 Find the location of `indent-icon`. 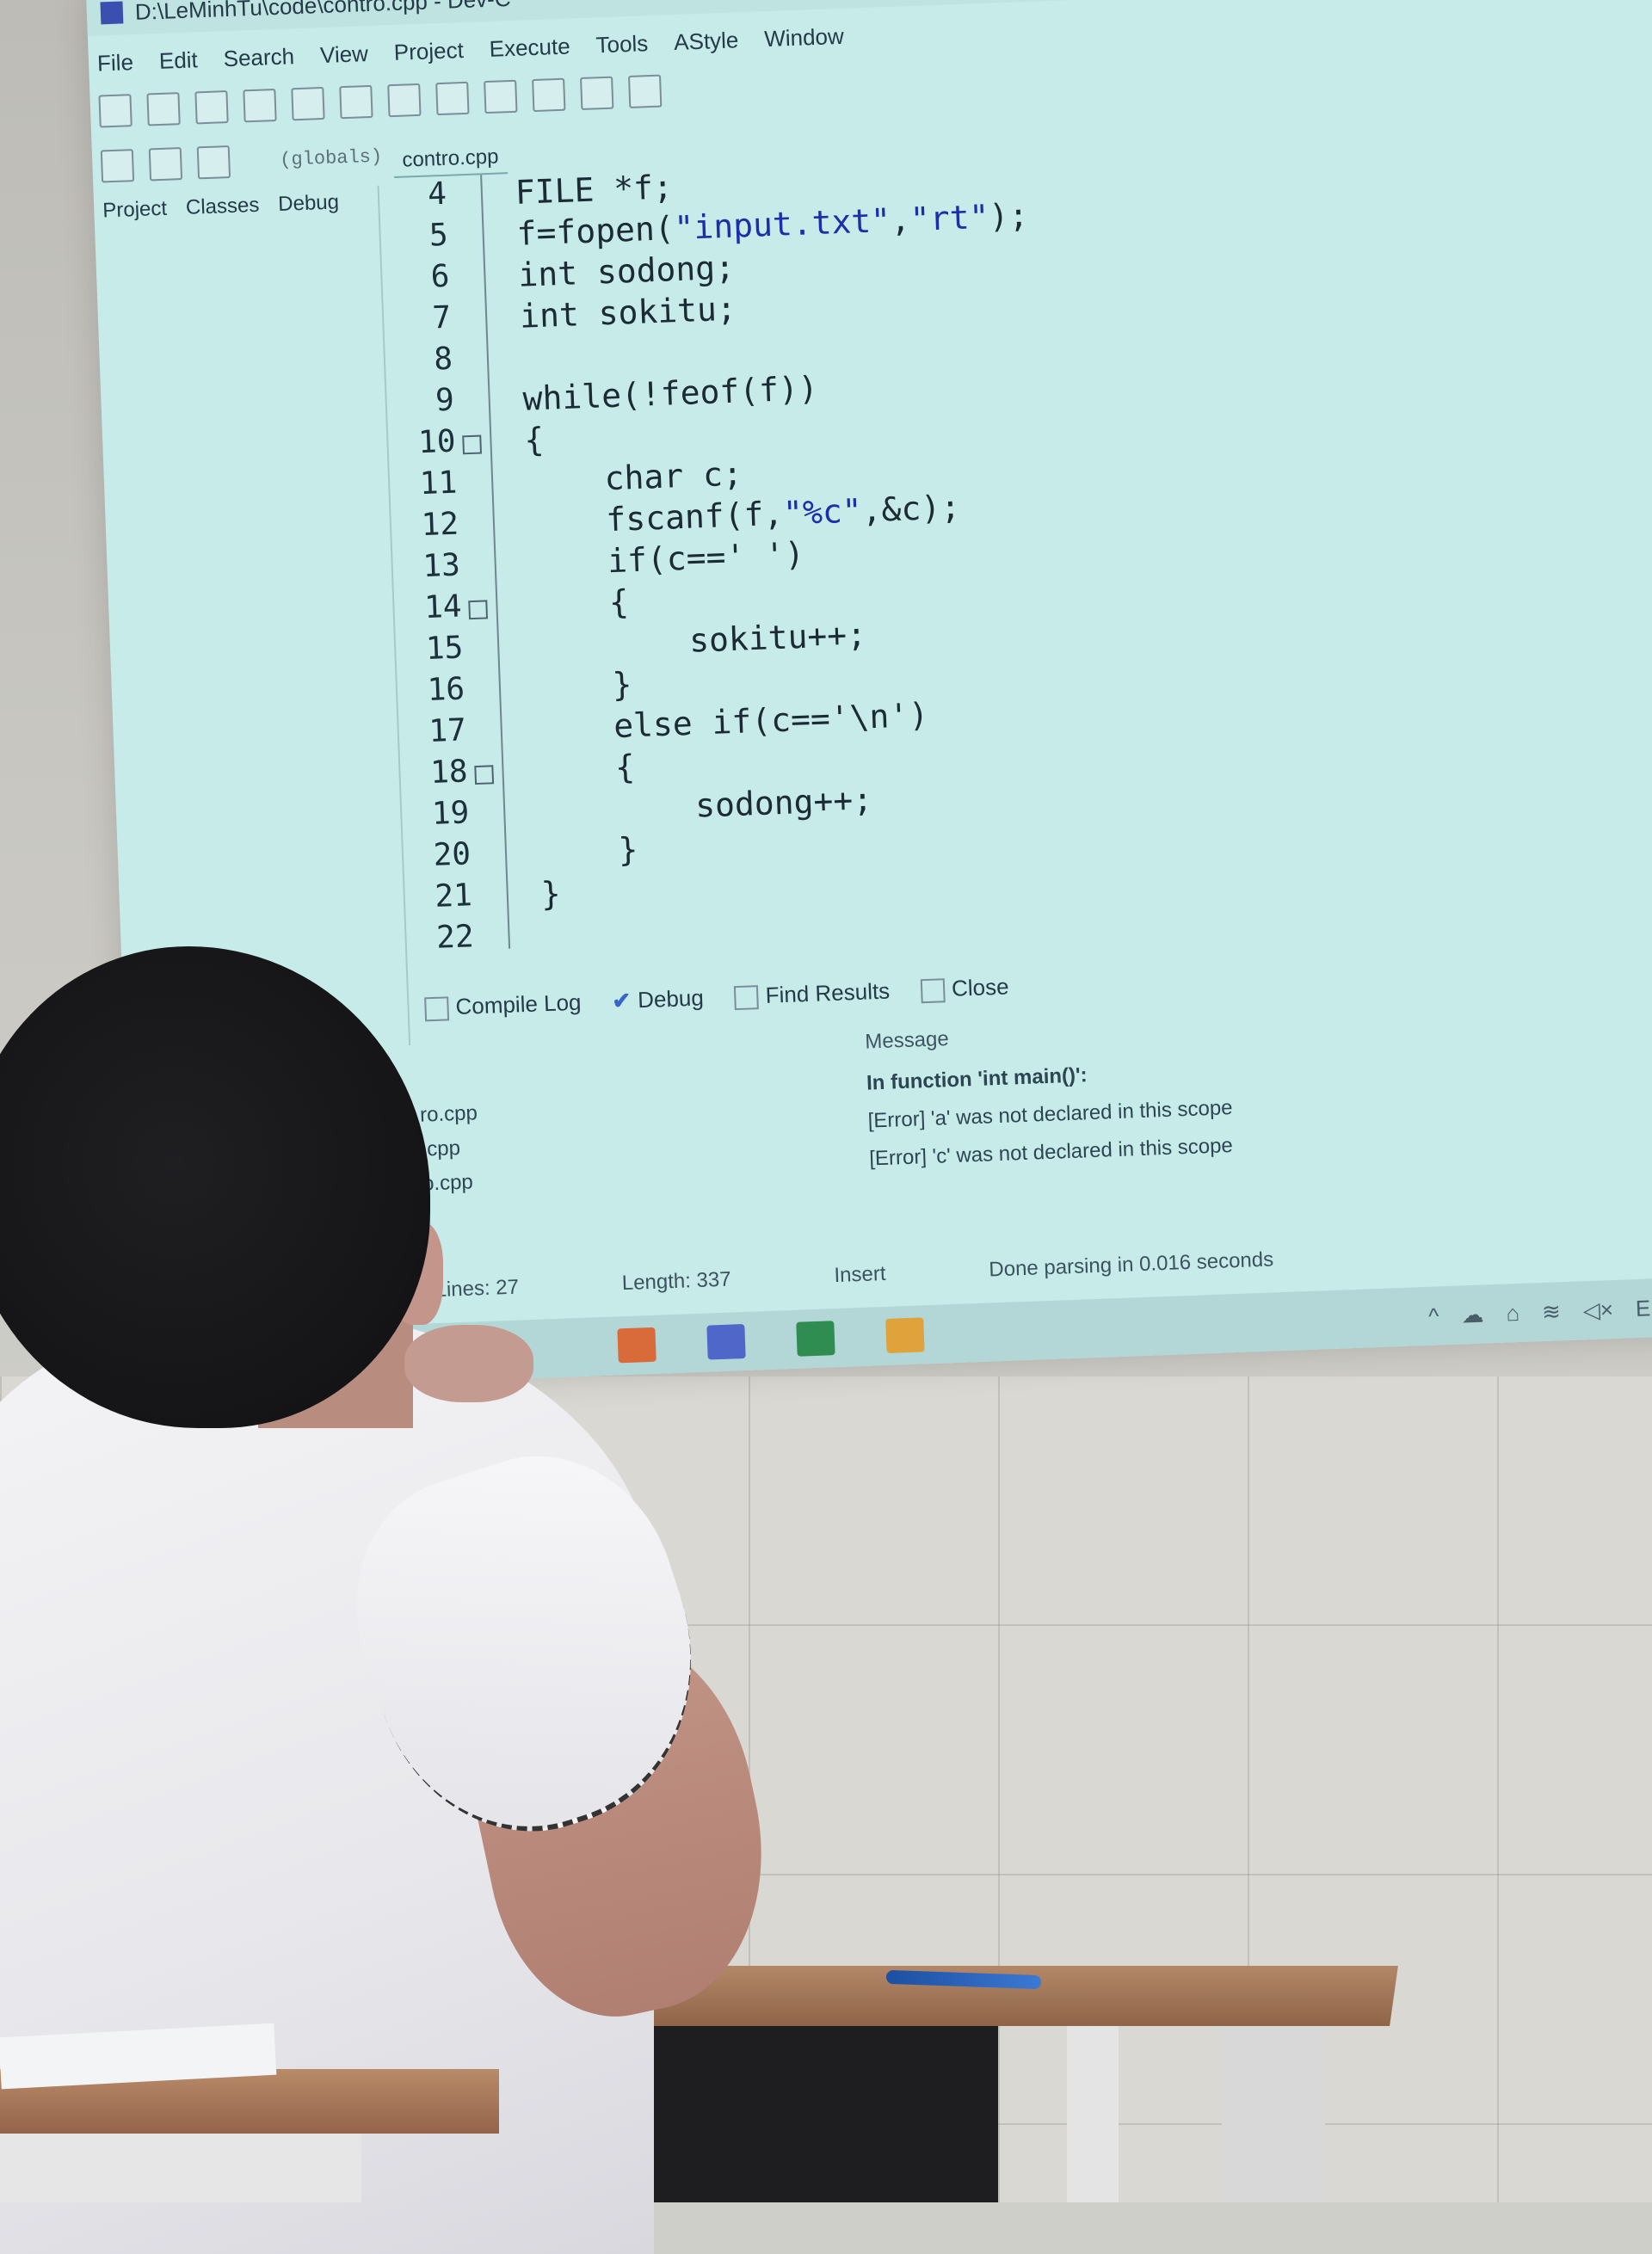

indent-icon is located at coordinates (597, 93).